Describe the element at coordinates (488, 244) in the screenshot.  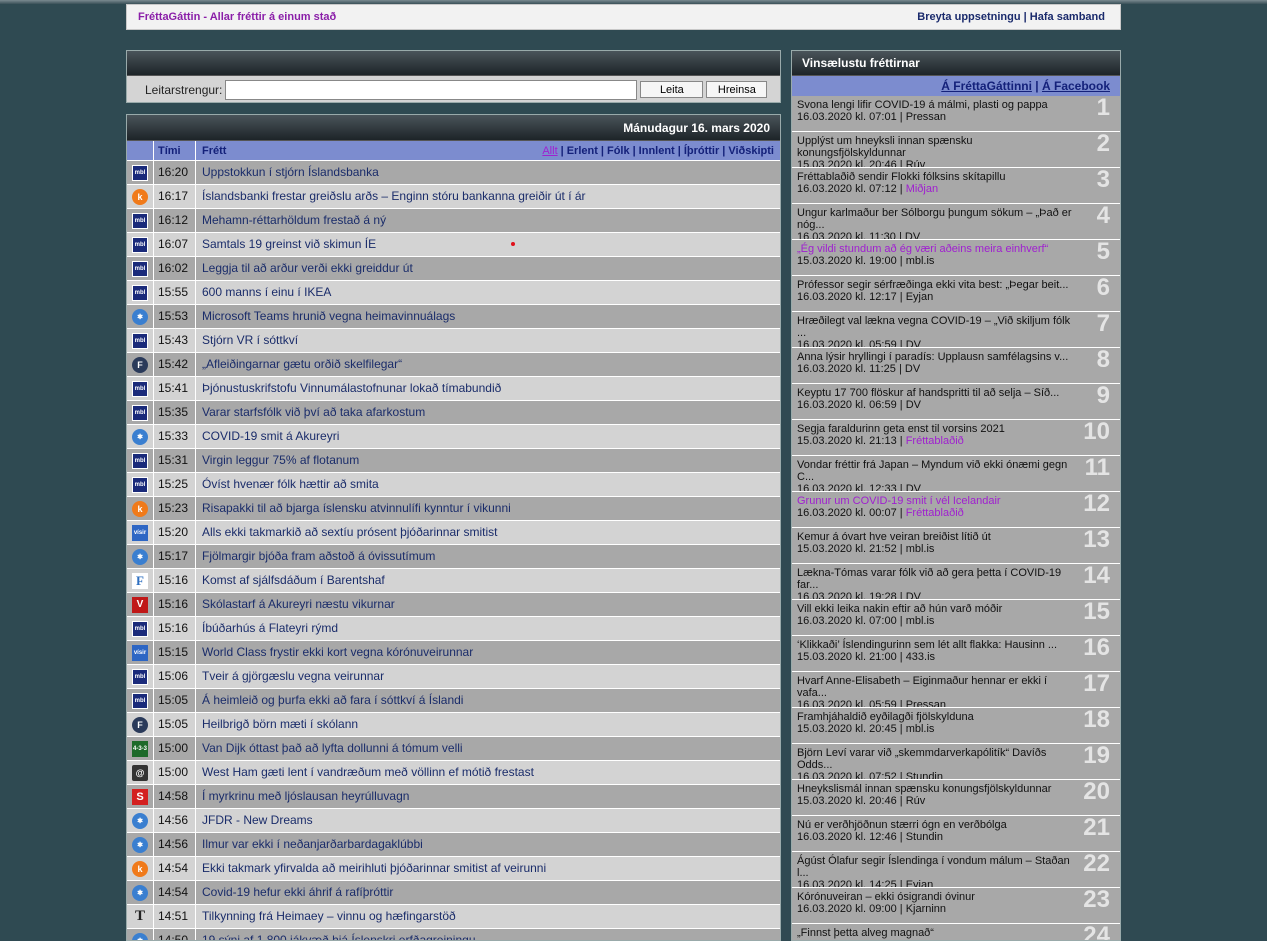
I see `news-title-link: Samtals 19 greinst við skimun ÍE` at that location.